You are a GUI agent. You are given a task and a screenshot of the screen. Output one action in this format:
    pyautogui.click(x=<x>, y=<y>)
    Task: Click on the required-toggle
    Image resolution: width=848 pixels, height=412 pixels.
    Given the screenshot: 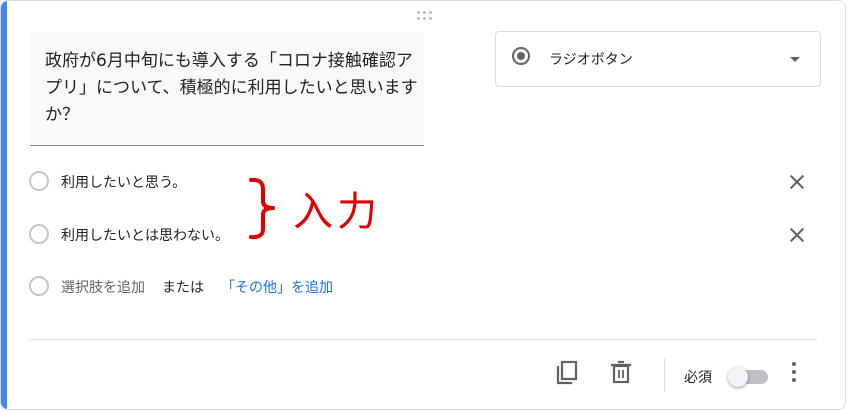 What is the action you would take?
    pyautogui.click(x=748, y=377)
    